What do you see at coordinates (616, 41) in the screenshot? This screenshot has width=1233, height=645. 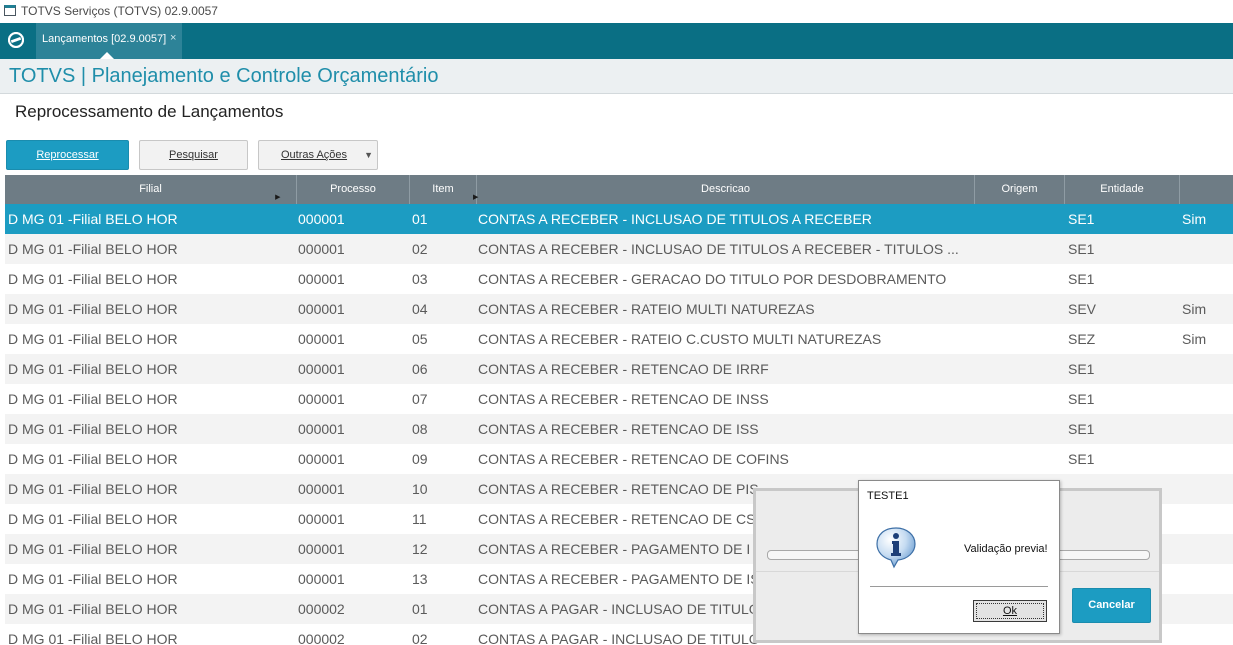 I see `tab-bar: Lançamentos [02.9.0057] ×` at bounding box center [616, 41].